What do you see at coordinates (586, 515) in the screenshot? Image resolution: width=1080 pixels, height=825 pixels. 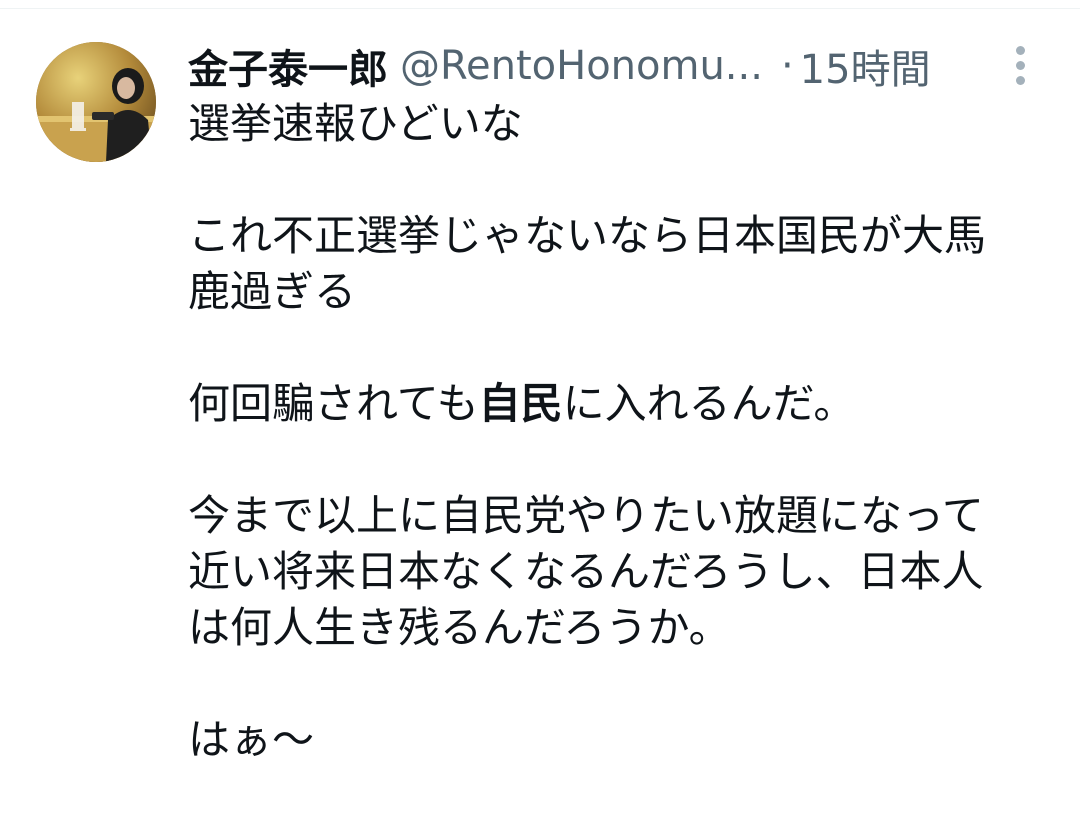 I see `text-line: 今まで以上に自民党やりたい放題になって` at bounding box center [586, 515].